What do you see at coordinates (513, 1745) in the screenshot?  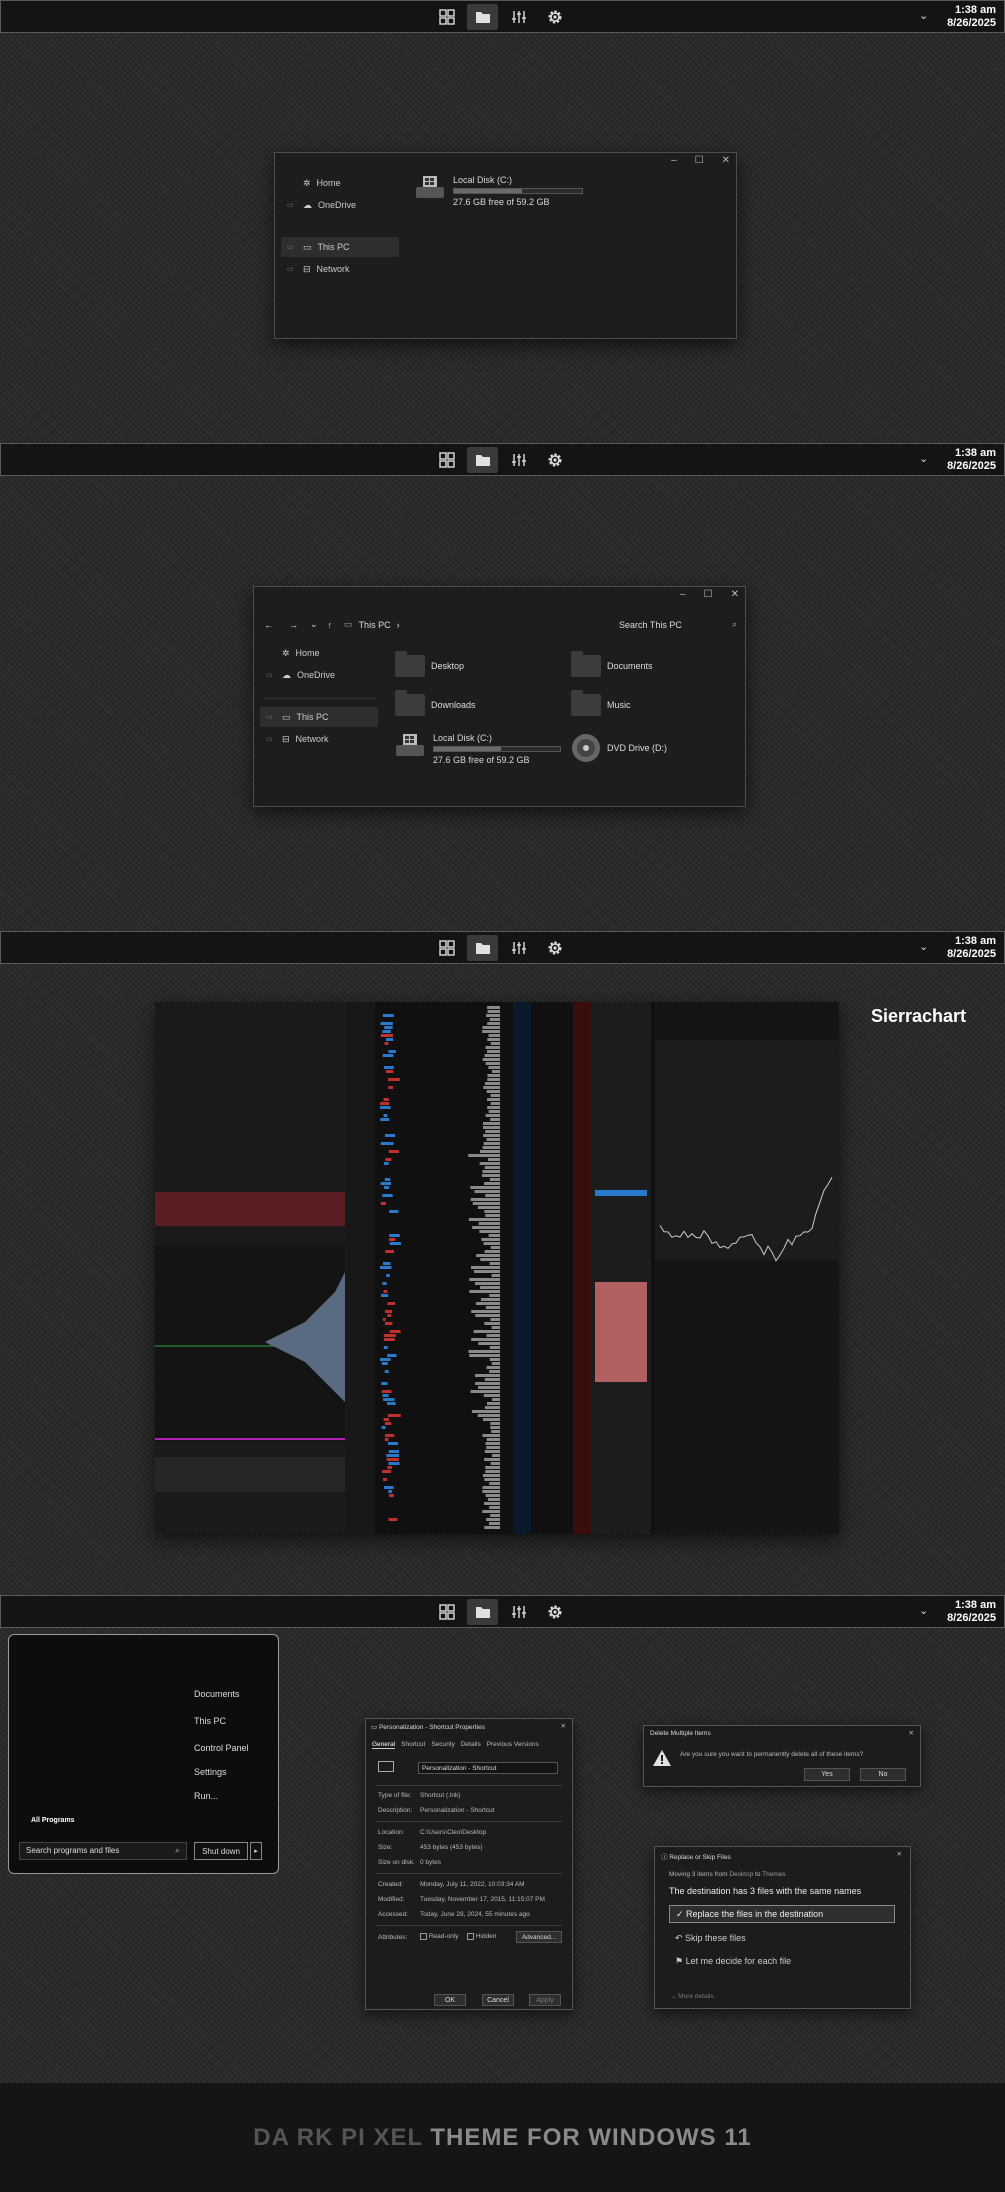 I see `tab-previous-versions: Previous Versions` at bounding box center [513, 1745].